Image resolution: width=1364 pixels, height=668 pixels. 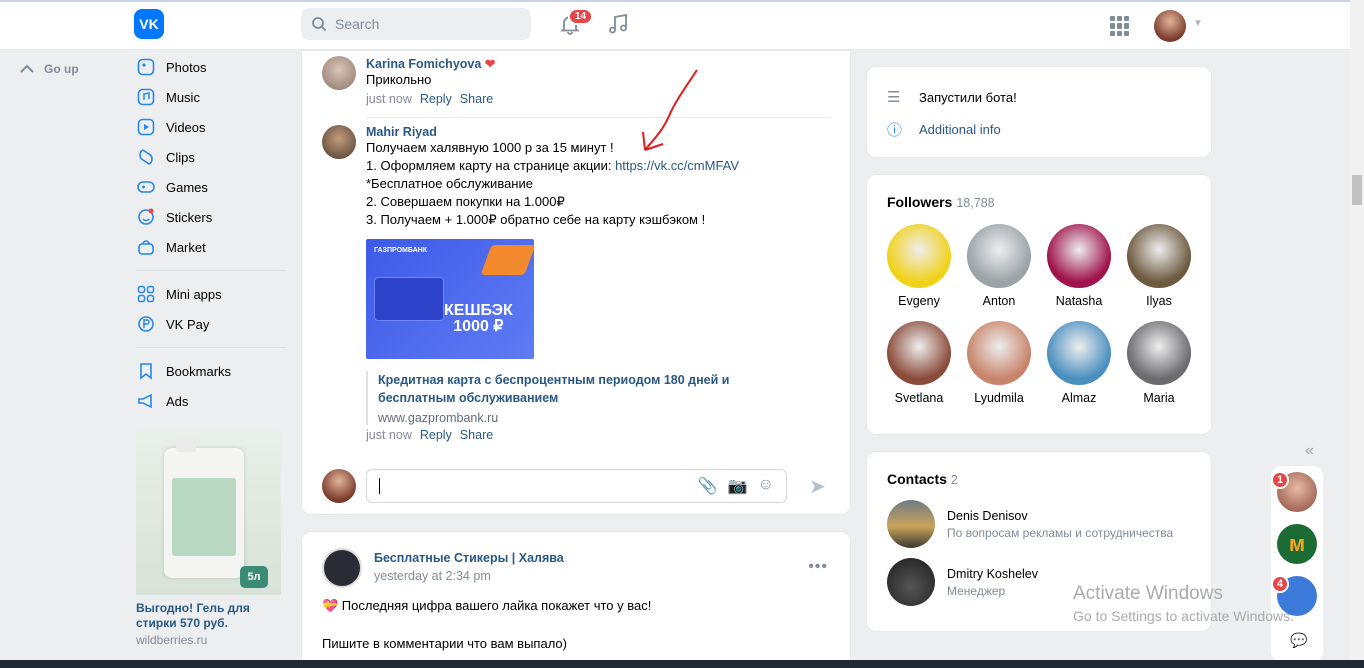 I want to click on contacts-title: Contacts 2, so click(x=1039, y=473).